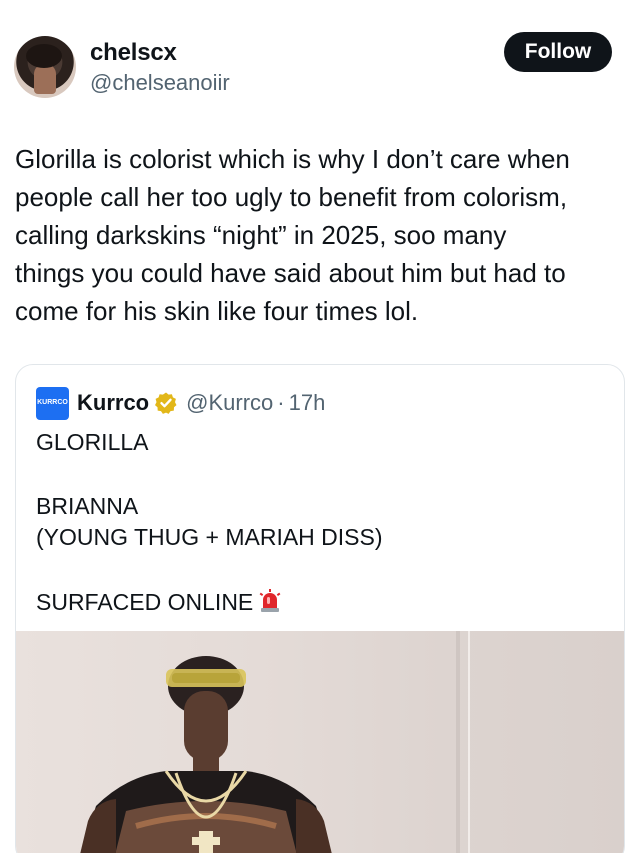 The height and width of the screenshot is (853, 640). I want to click on author-name: chelscx, so click(133, 53).